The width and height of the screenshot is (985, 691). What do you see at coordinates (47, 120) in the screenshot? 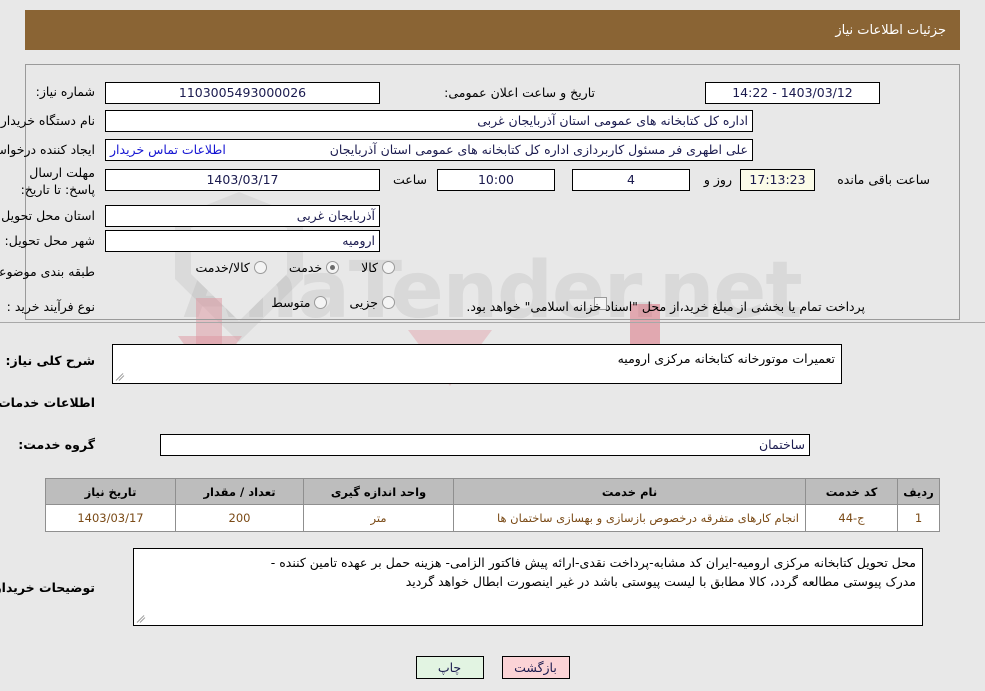
I see `buyer-org-label: نام دستگاه خریدار:` at bounding box center [47, 120].